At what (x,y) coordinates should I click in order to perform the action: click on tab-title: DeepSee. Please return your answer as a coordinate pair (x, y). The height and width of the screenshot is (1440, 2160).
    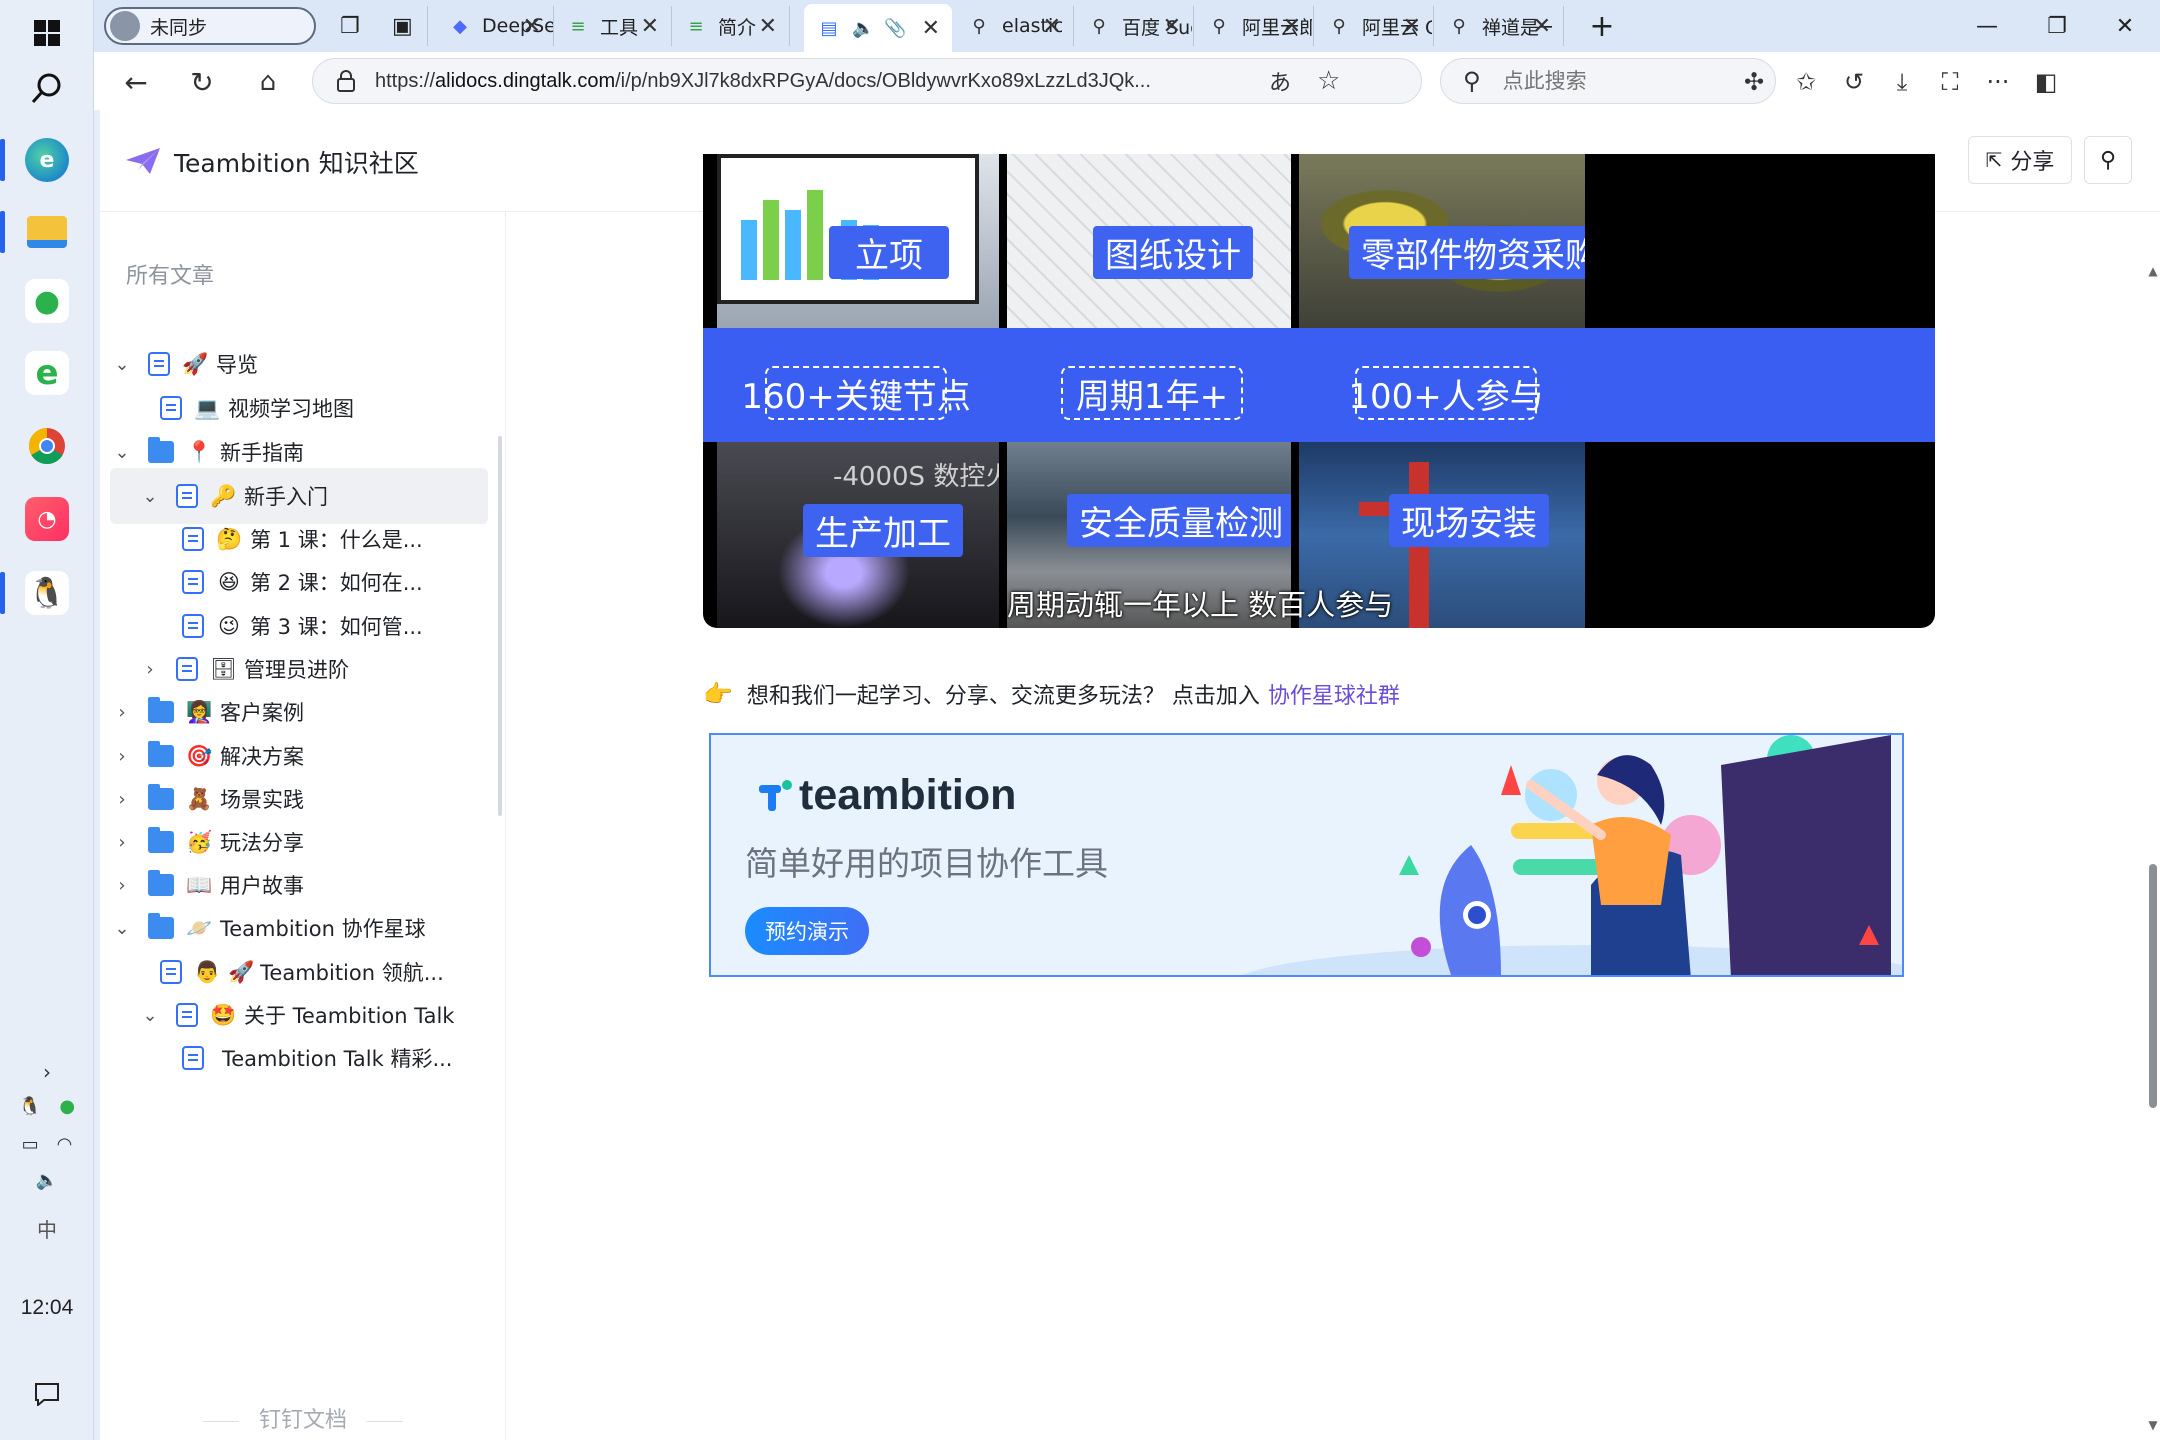
    Looking at the image, I should click on (517, 26).